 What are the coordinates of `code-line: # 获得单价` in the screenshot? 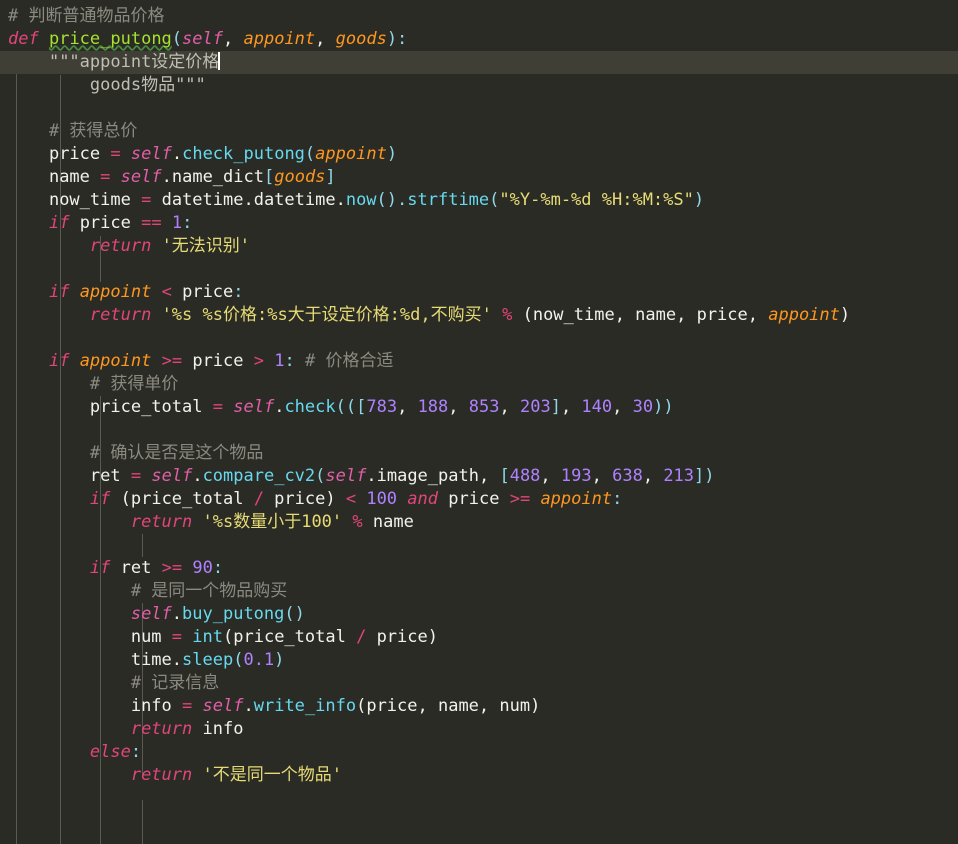 It's located at (479, 384).